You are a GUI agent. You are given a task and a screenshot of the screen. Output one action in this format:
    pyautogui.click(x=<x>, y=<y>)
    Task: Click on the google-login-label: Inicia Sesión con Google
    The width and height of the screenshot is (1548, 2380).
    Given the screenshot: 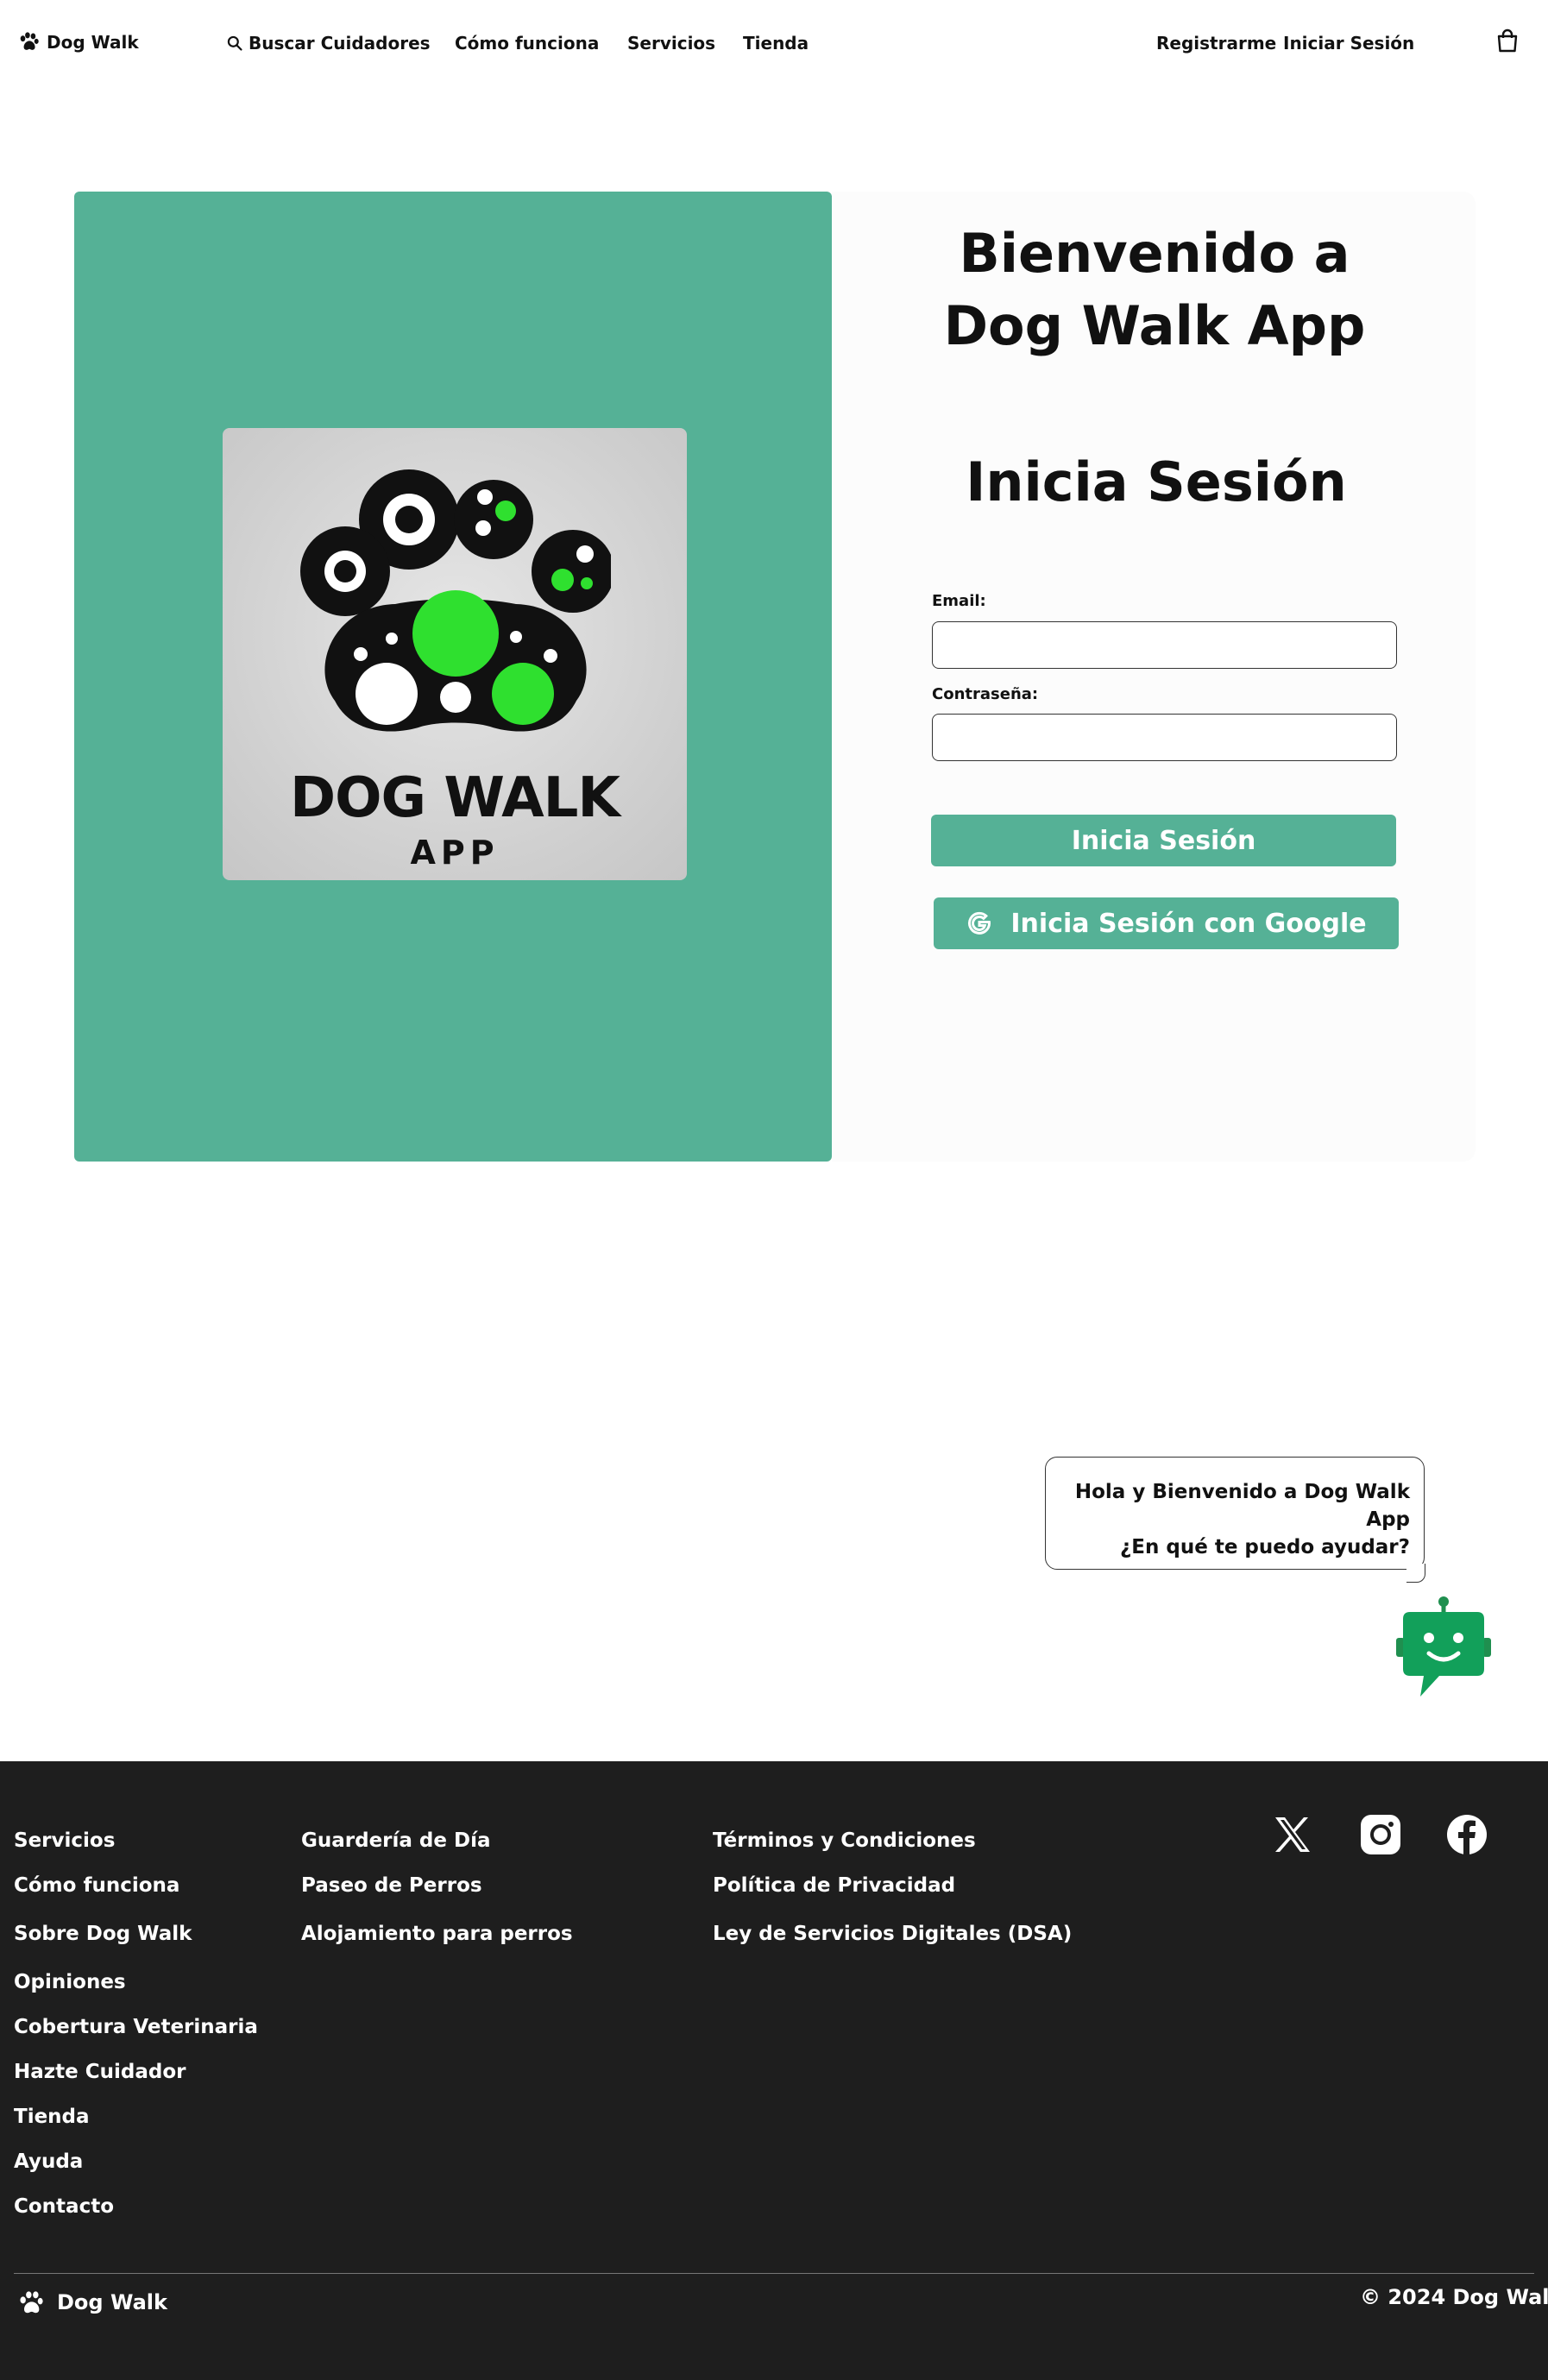 What is the action you would take?
    pyautogui.click(x=1188, y=924)
    